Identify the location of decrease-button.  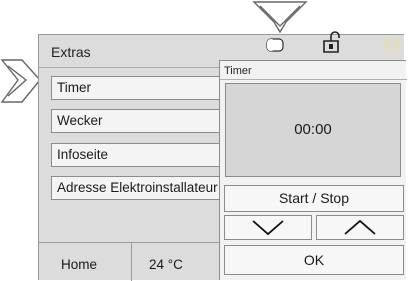
(268, 227).